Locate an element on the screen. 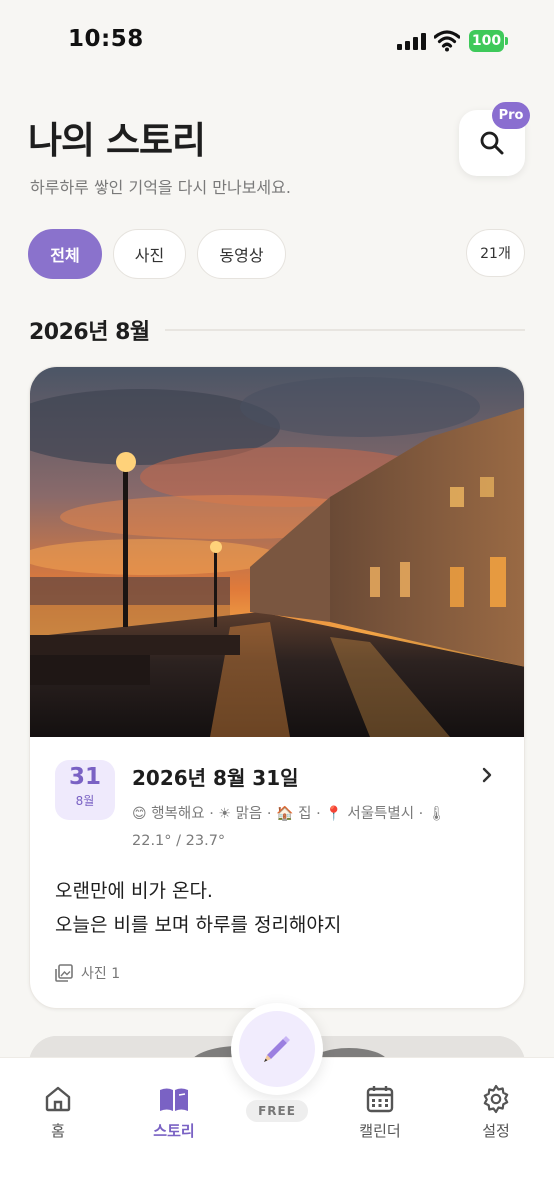 This screenshot has width=554, height=1200. entry-count-badge: 21개 is located at coordinates (495, 253).